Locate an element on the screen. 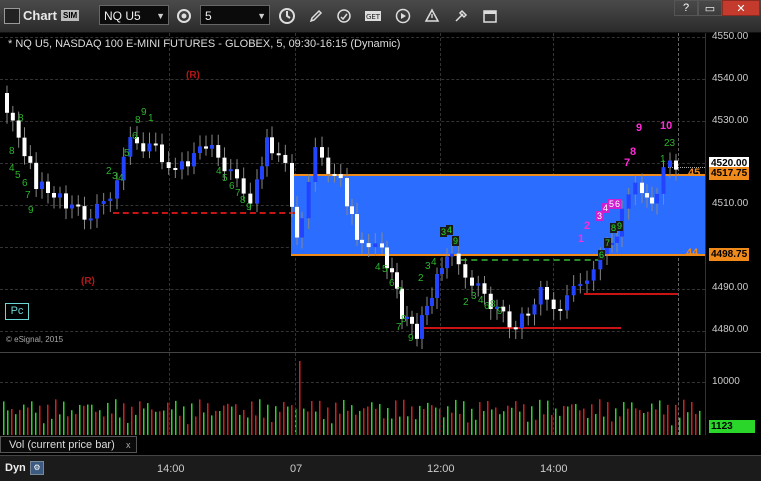  chevron-down-icon: ▼ is located at coordinates (160, 16).